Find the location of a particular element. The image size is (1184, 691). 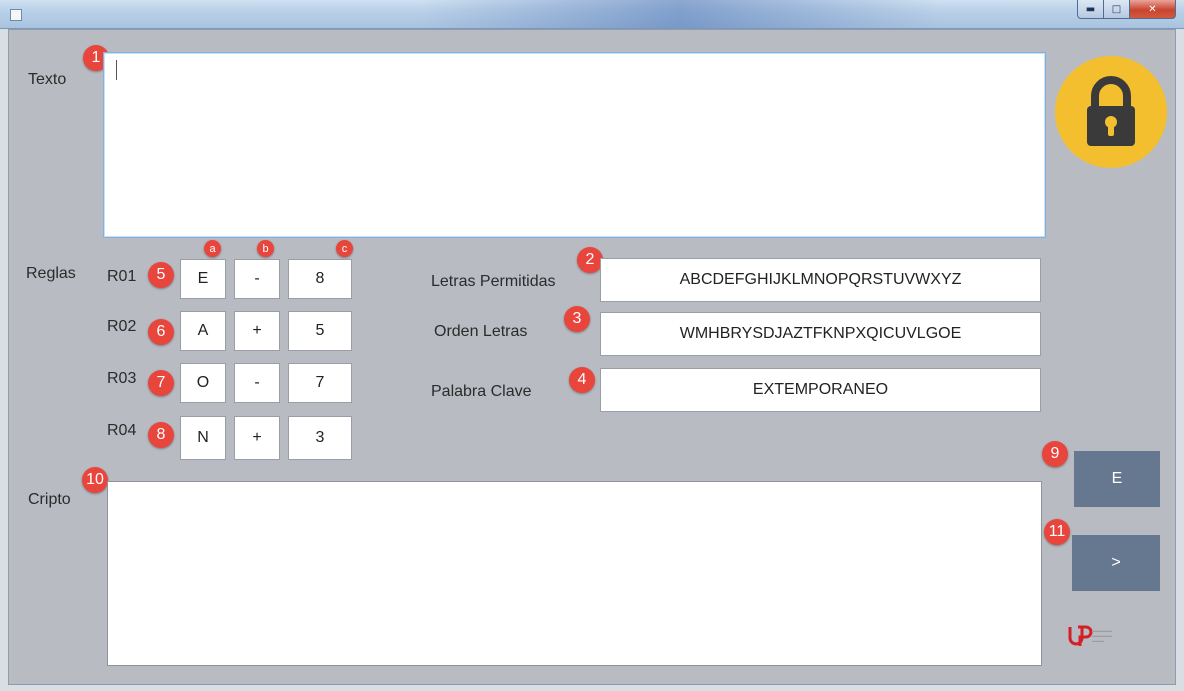

padlock-icon is located at coordinates (1111, 112).